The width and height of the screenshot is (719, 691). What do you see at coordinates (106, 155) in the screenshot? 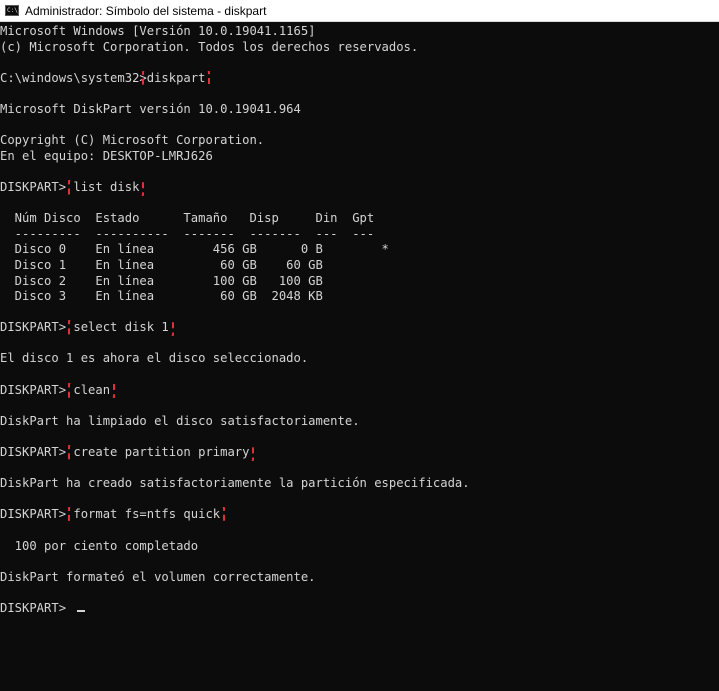
I see `console-line: En el equipo: DESKTOP-LMRJ626` at bounding box center [106, 155].